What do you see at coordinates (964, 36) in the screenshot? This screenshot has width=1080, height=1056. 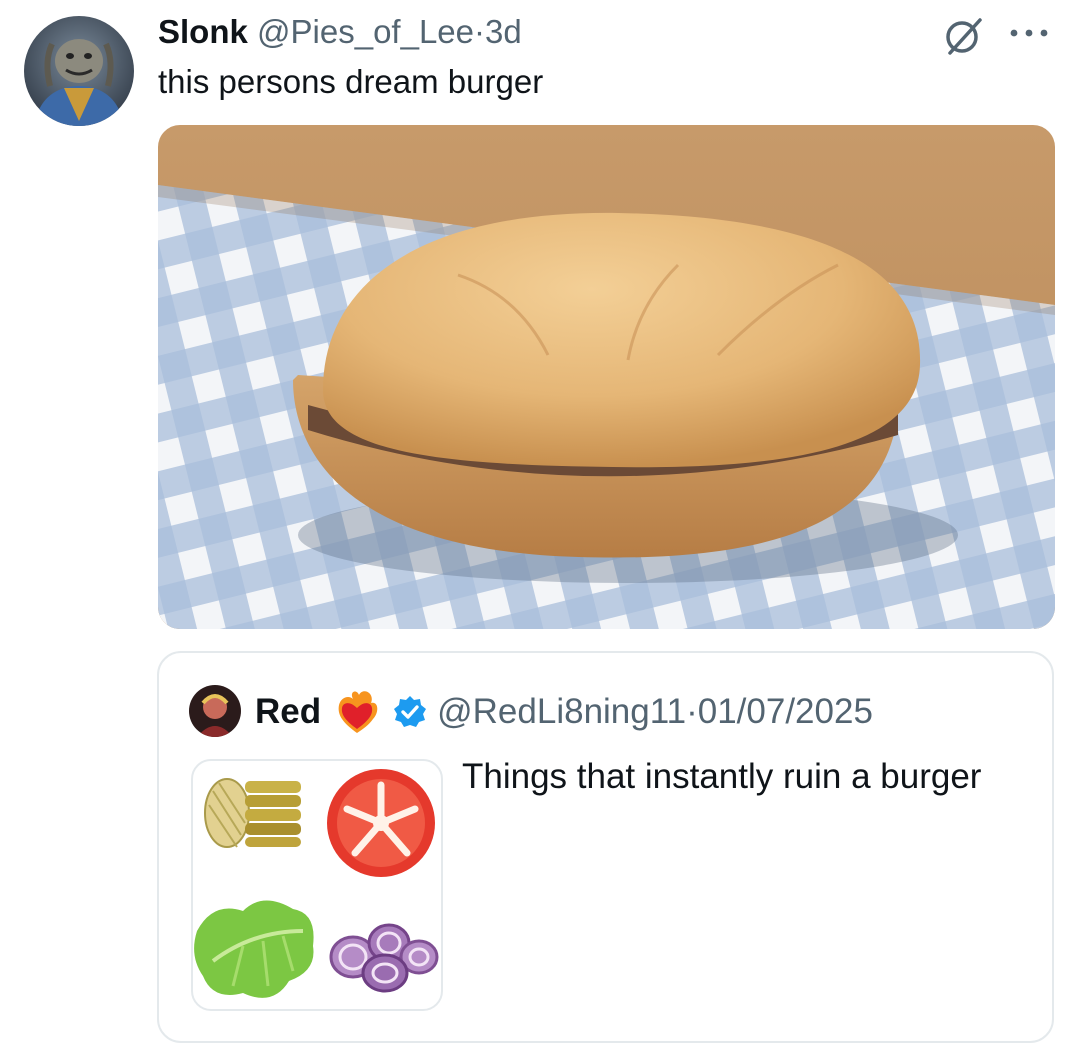 I see `grok-icon` at bounding box center [964, 36].